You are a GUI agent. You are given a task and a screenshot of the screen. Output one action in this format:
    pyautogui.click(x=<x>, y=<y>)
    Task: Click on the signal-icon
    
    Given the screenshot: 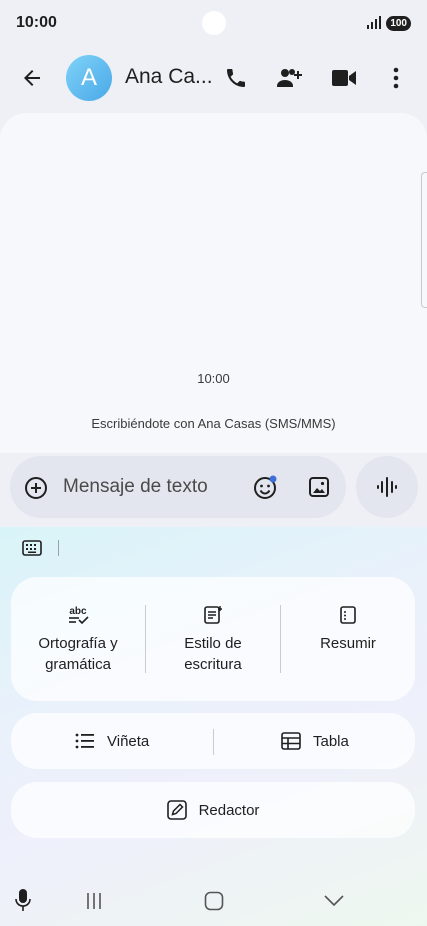 What is the action you would take?
    pyautogui.click(x=374, y=22)
    